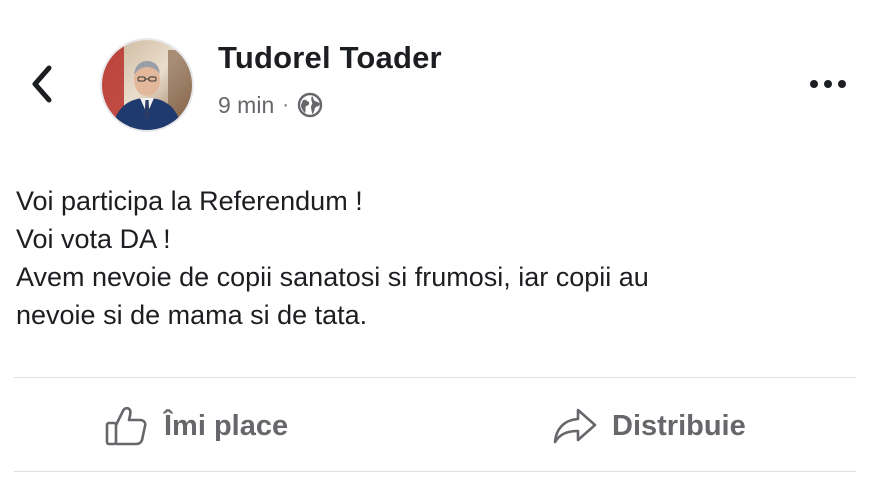 The image size is (870, 477). I want to click on like-label: Îmi place, so click(226, 425).